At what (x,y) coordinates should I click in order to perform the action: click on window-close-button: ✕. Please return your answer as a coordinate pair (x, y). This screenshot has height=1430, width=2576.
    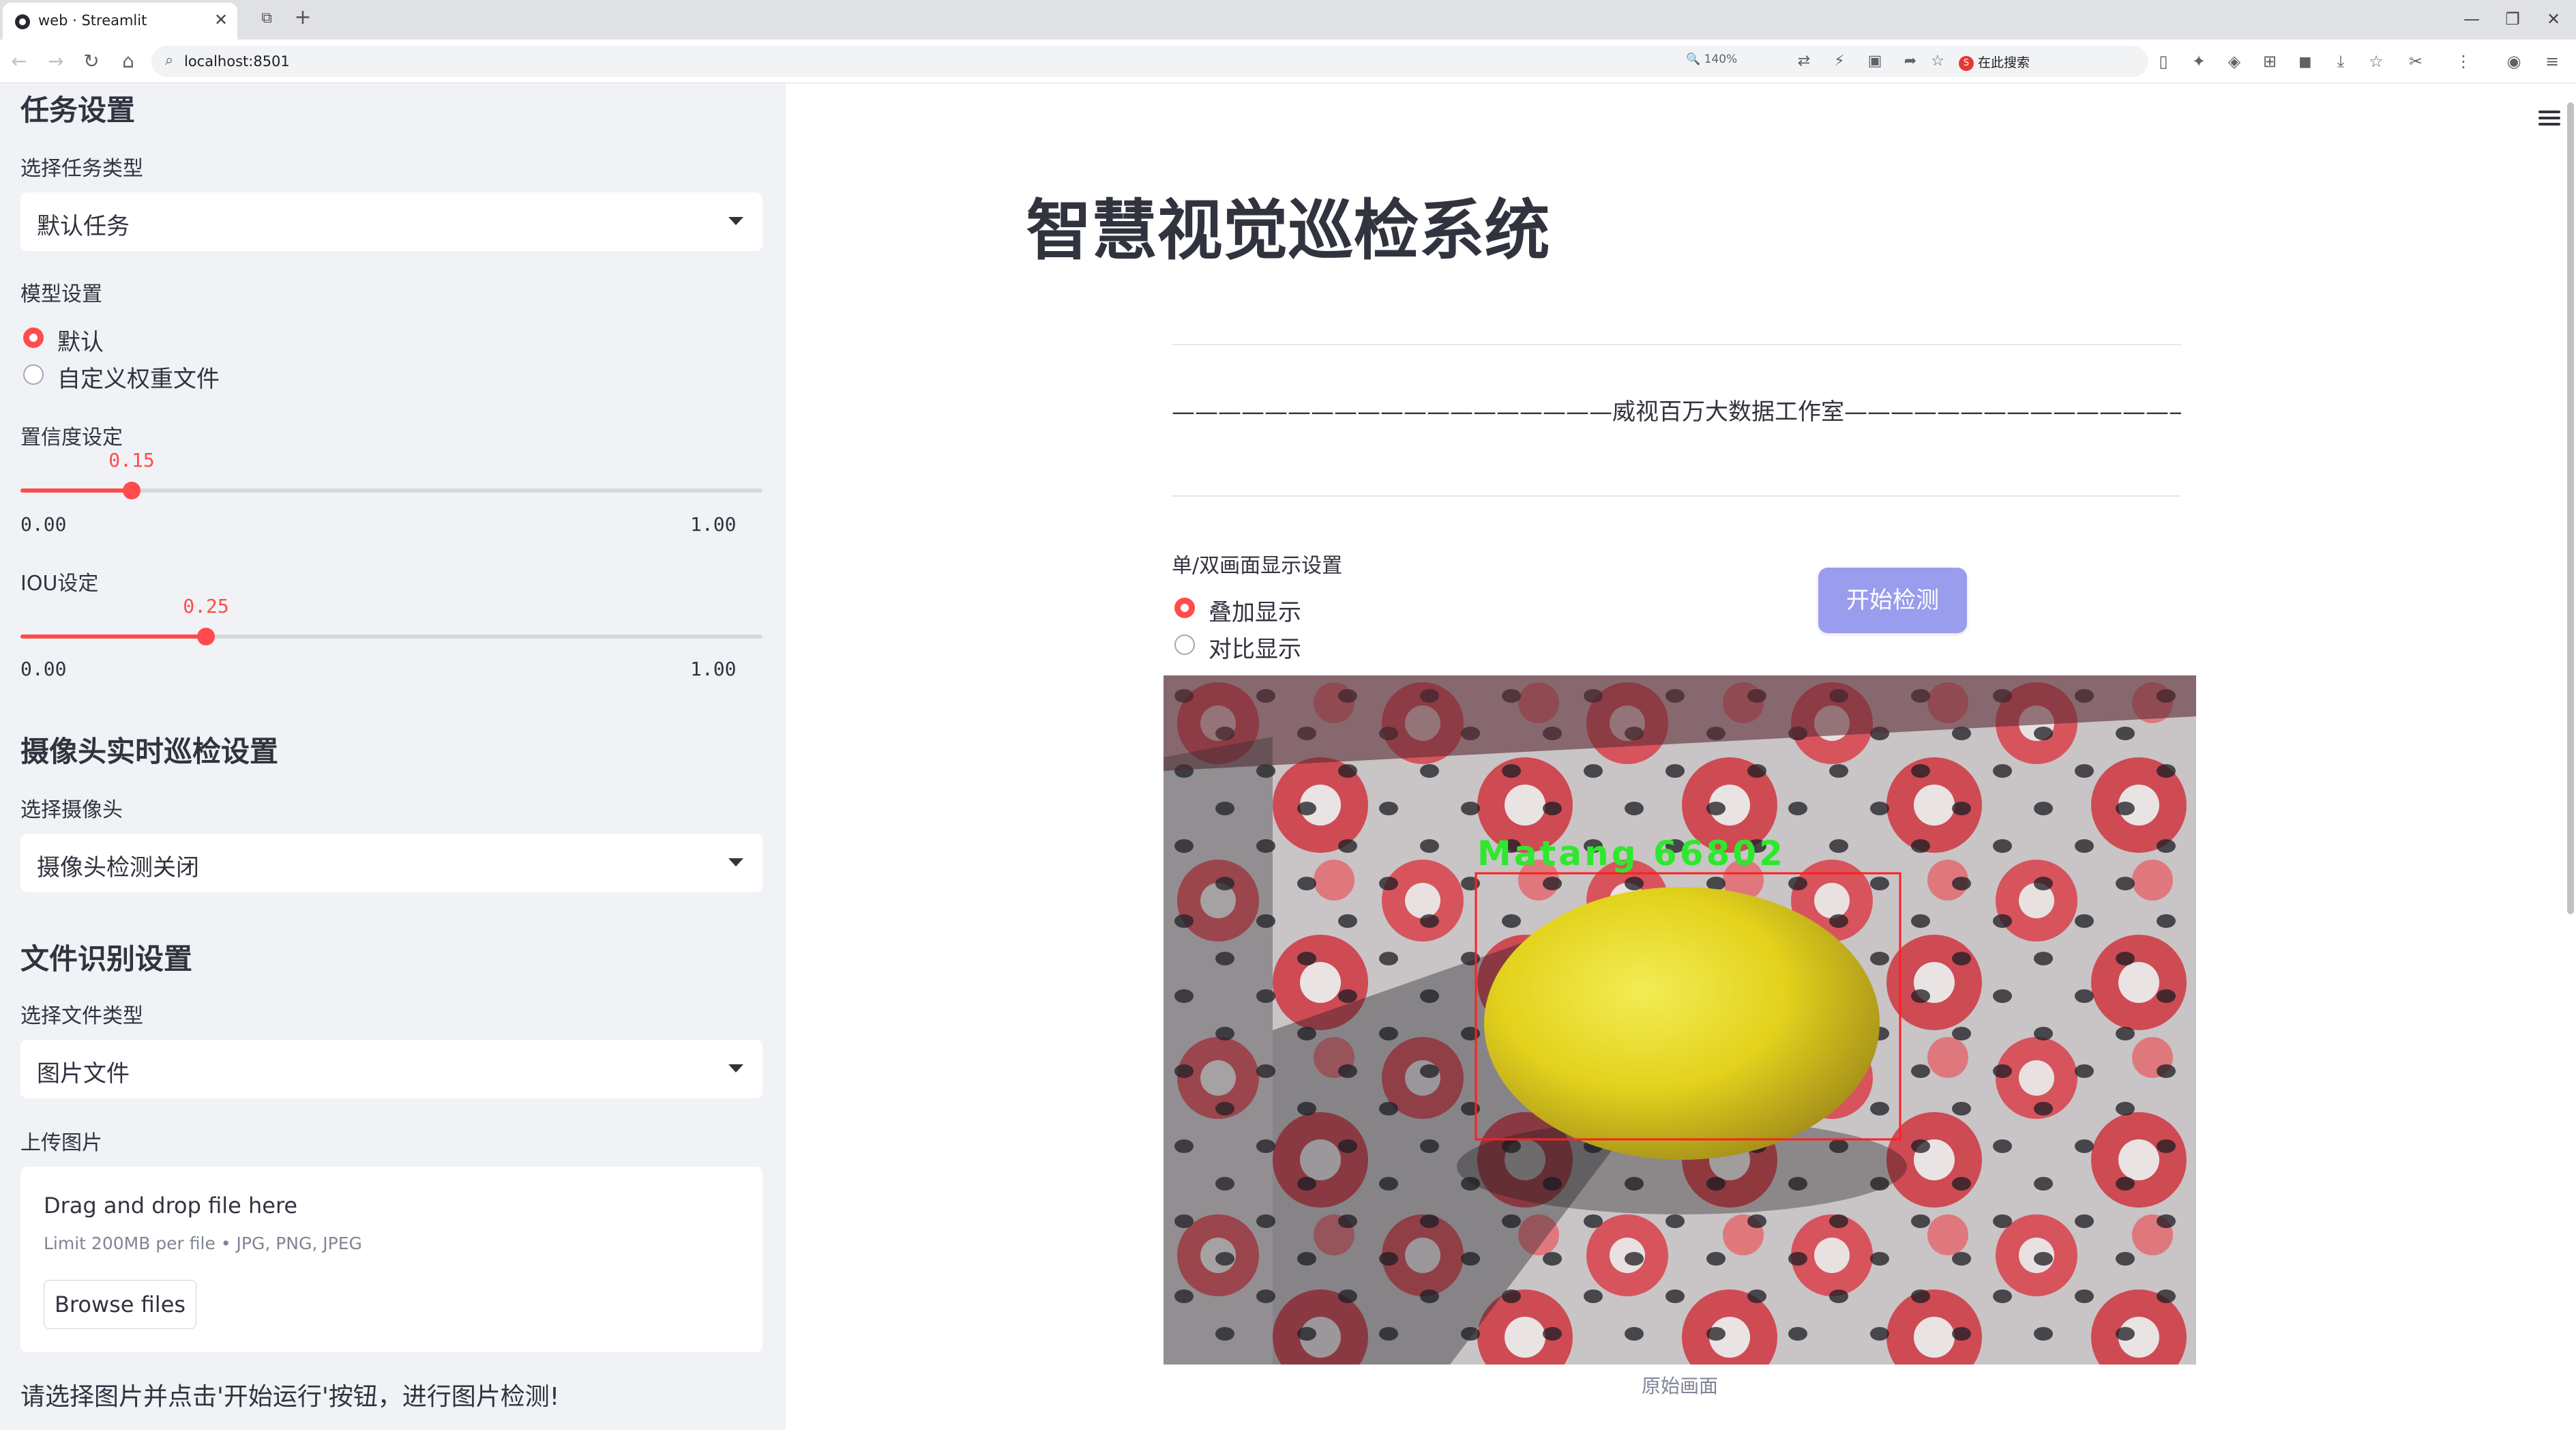
    Looking at the image, I should click on (2553, 19).